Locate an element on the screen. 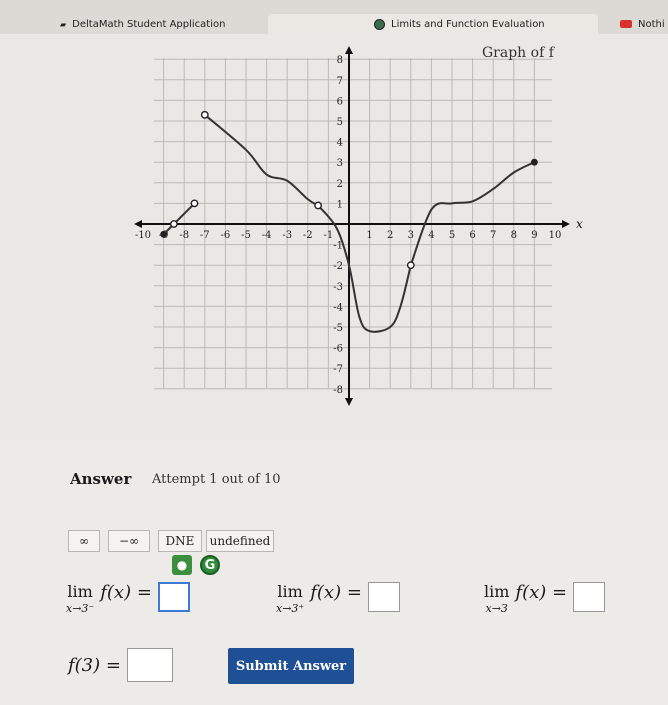 Image resolution: width=668 pixels, height=705 pixels. y-tick-label: 4 is located at coordinates (340, 143).